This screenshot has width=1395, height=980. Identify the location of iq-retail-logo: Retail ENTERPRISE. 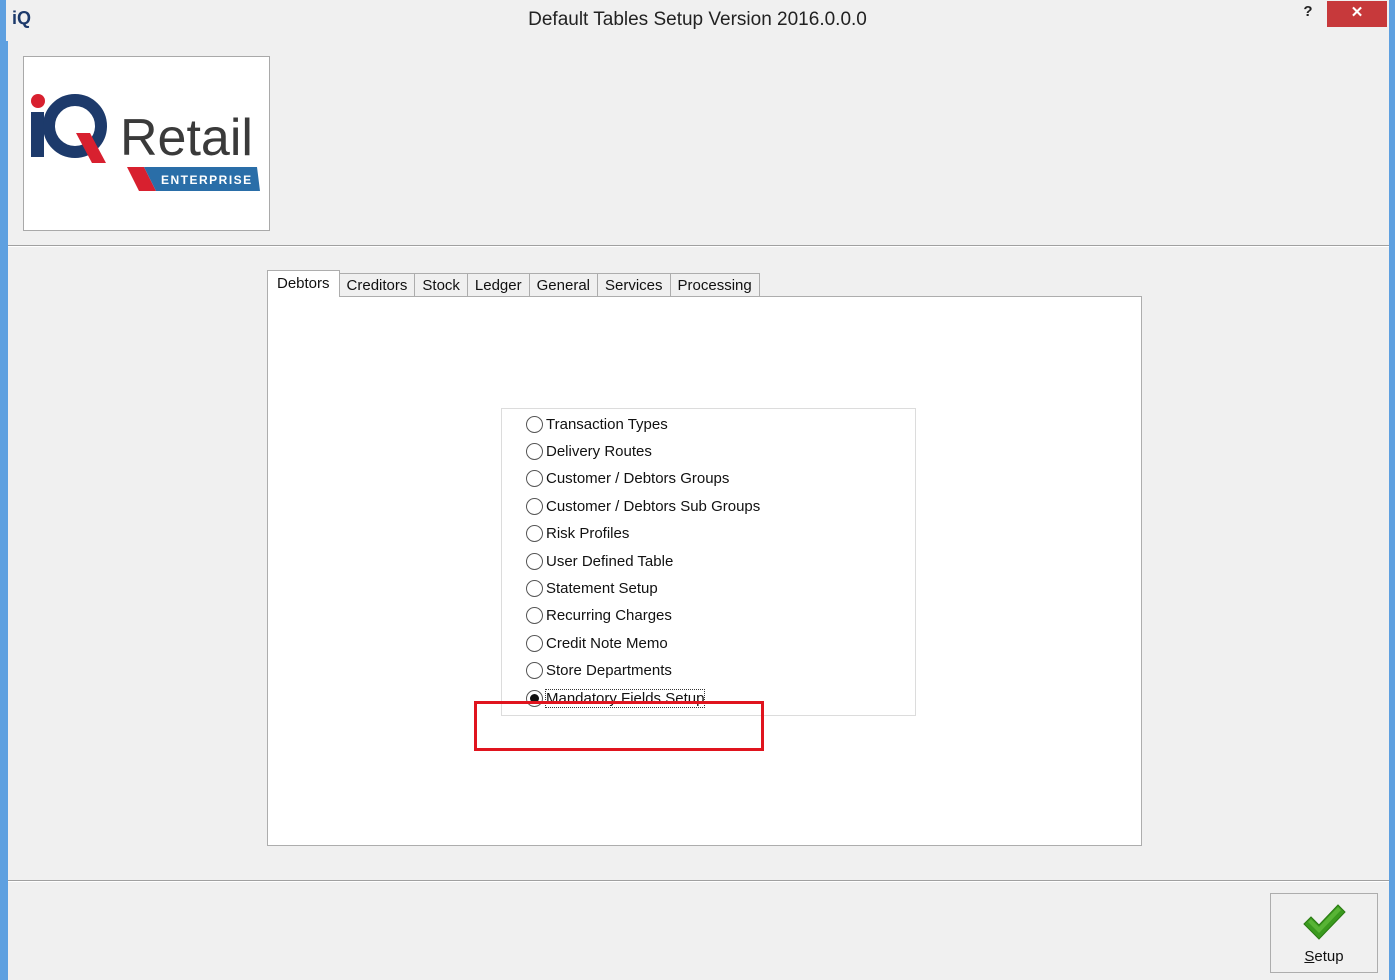
(145, 142).